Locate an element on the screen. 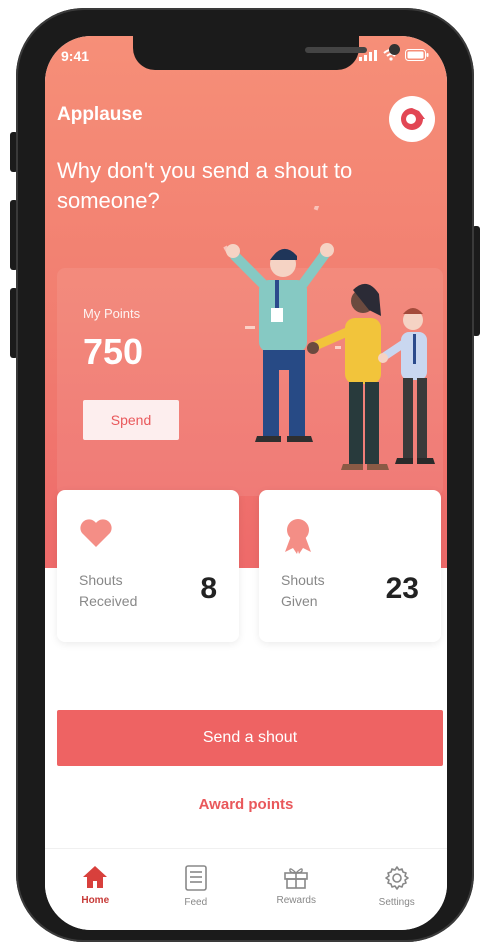  award-points-link: Award points is located at coordinates (246, 804).